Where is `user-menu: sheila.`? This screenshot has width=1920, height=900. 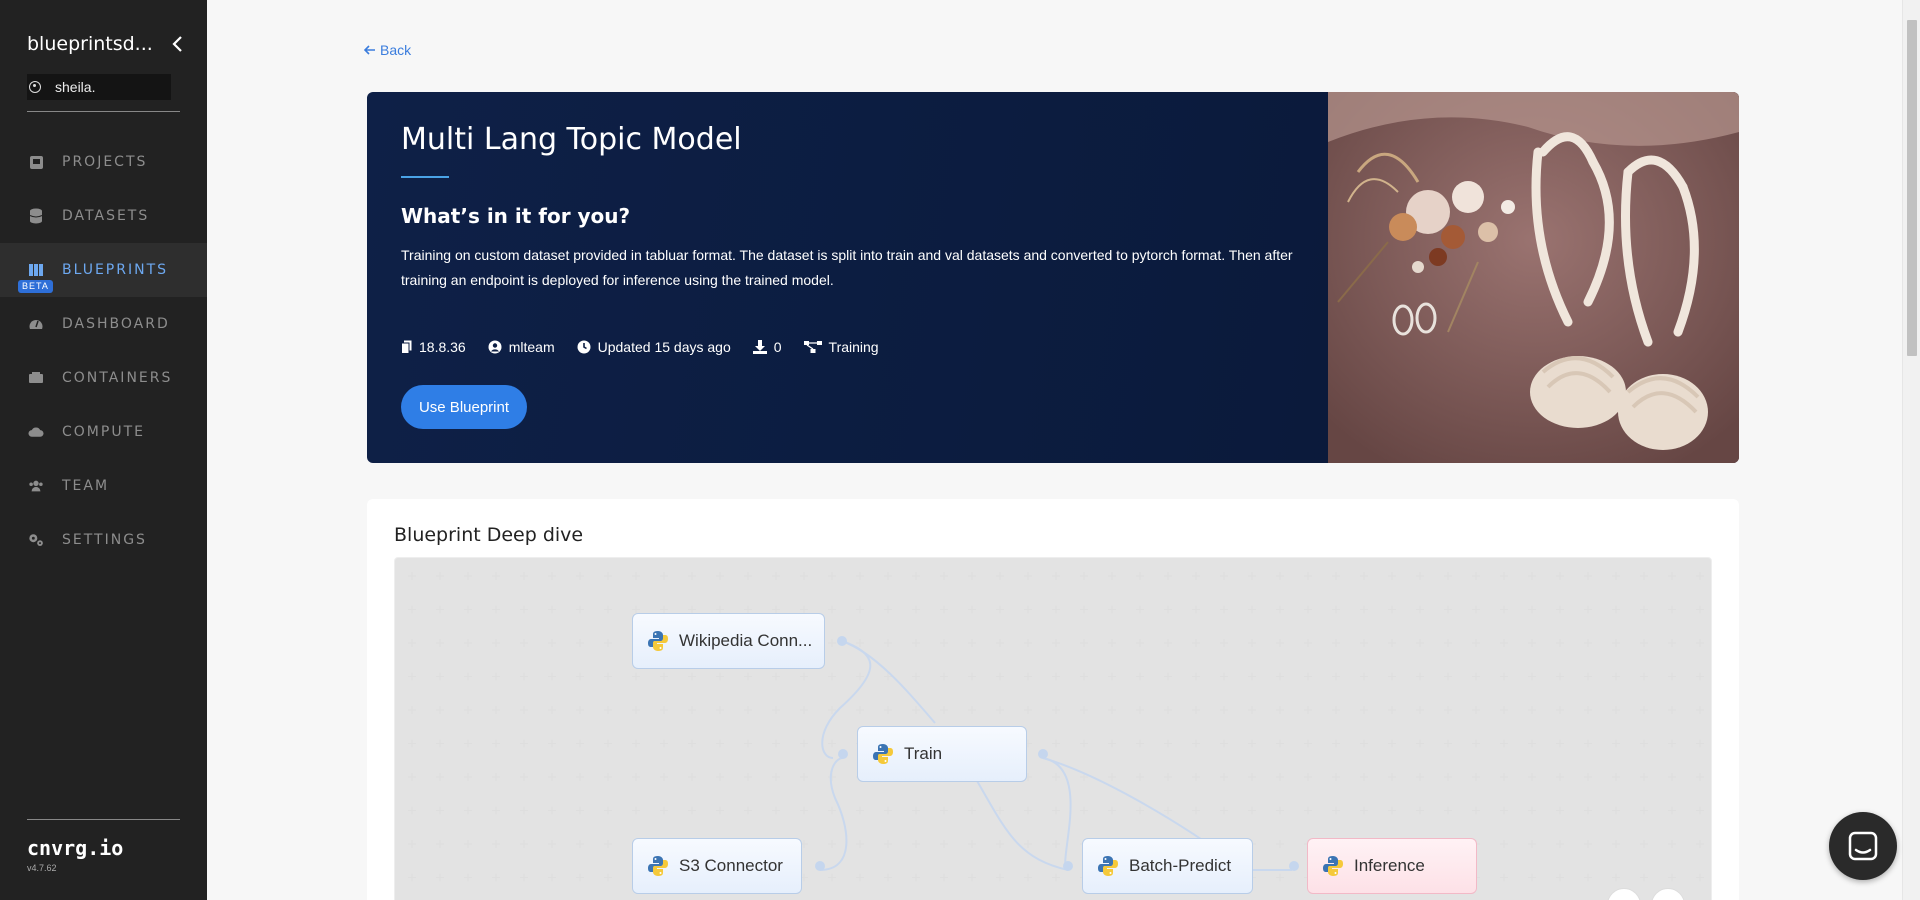 user-menu: sheila. is located at coordinates (99, 87).